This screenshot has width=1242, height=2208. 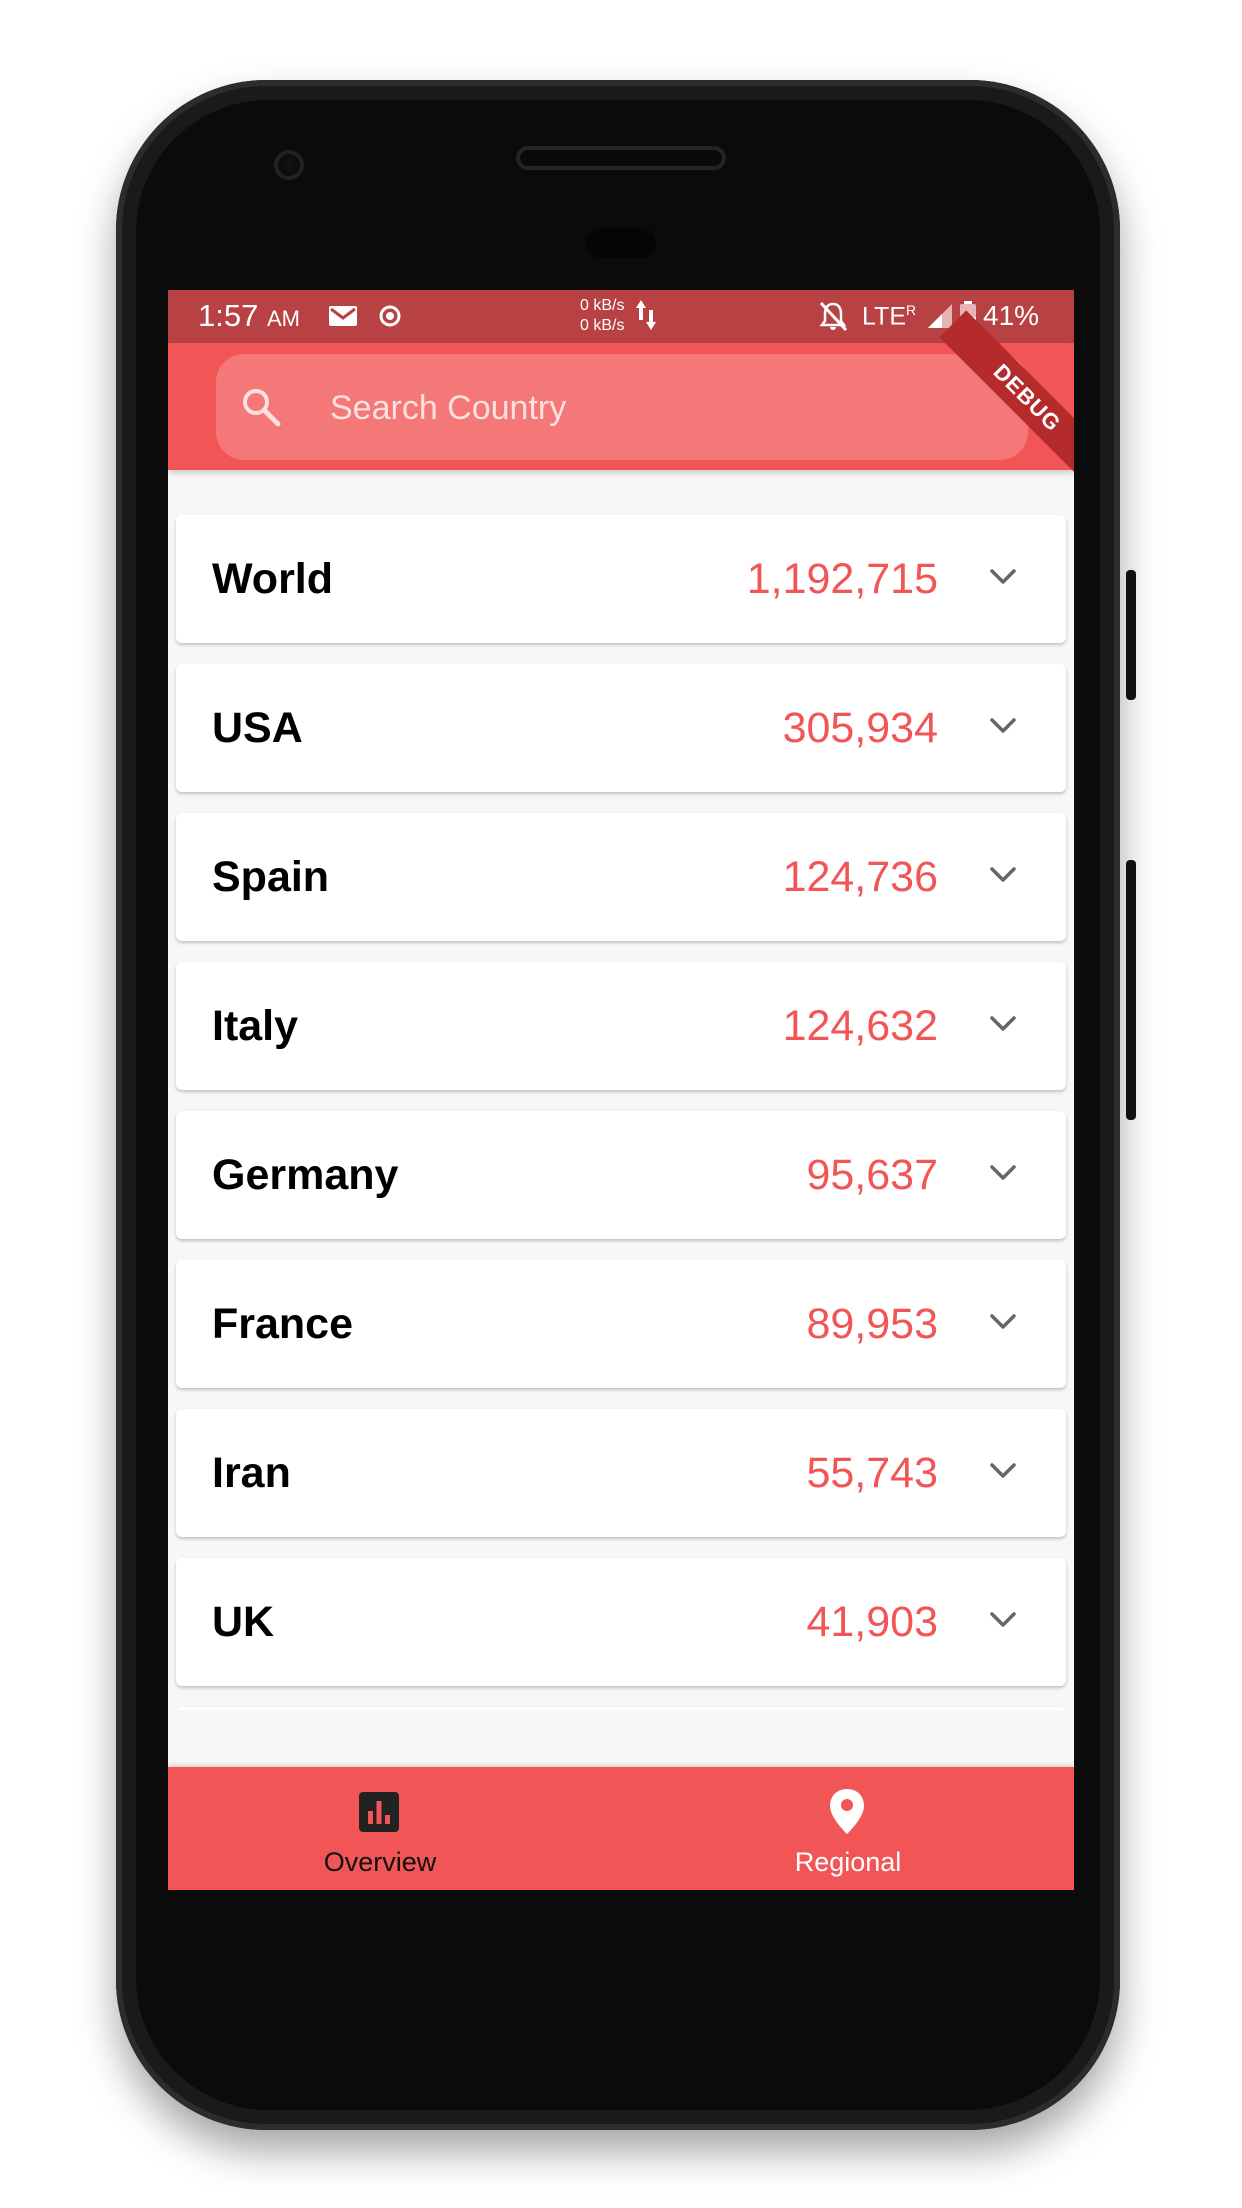 I want to click on record-icon, so click(x=390, y=316).